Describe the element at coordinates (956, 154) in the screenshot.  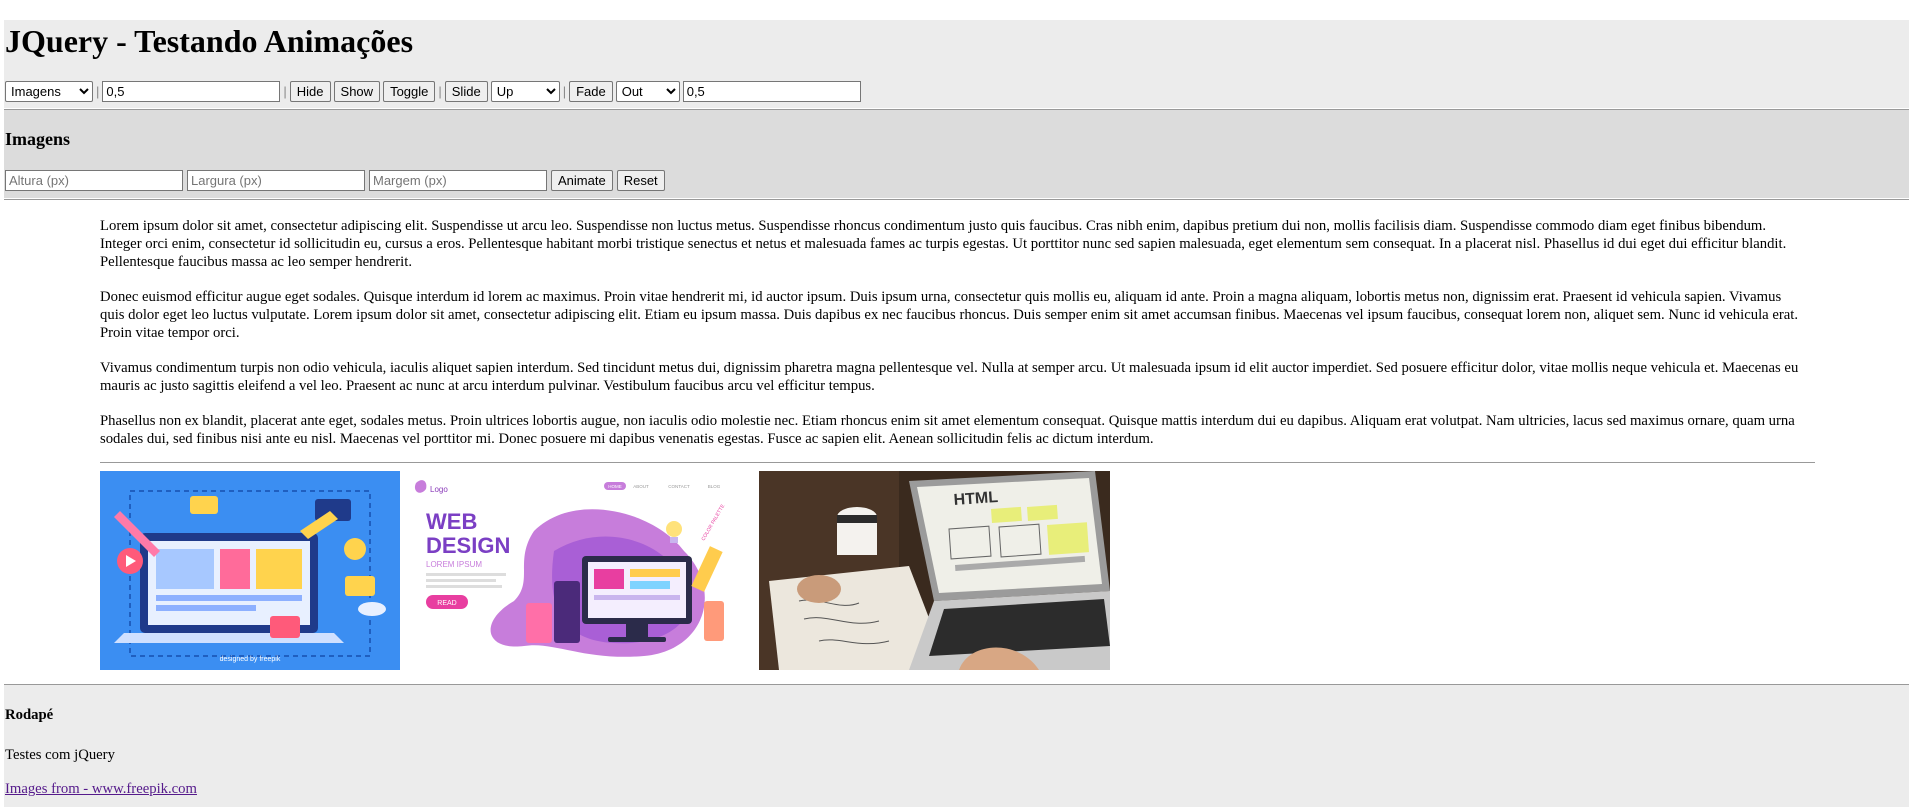
I see `images-section-header: Imagens Animate Reset` at that location.